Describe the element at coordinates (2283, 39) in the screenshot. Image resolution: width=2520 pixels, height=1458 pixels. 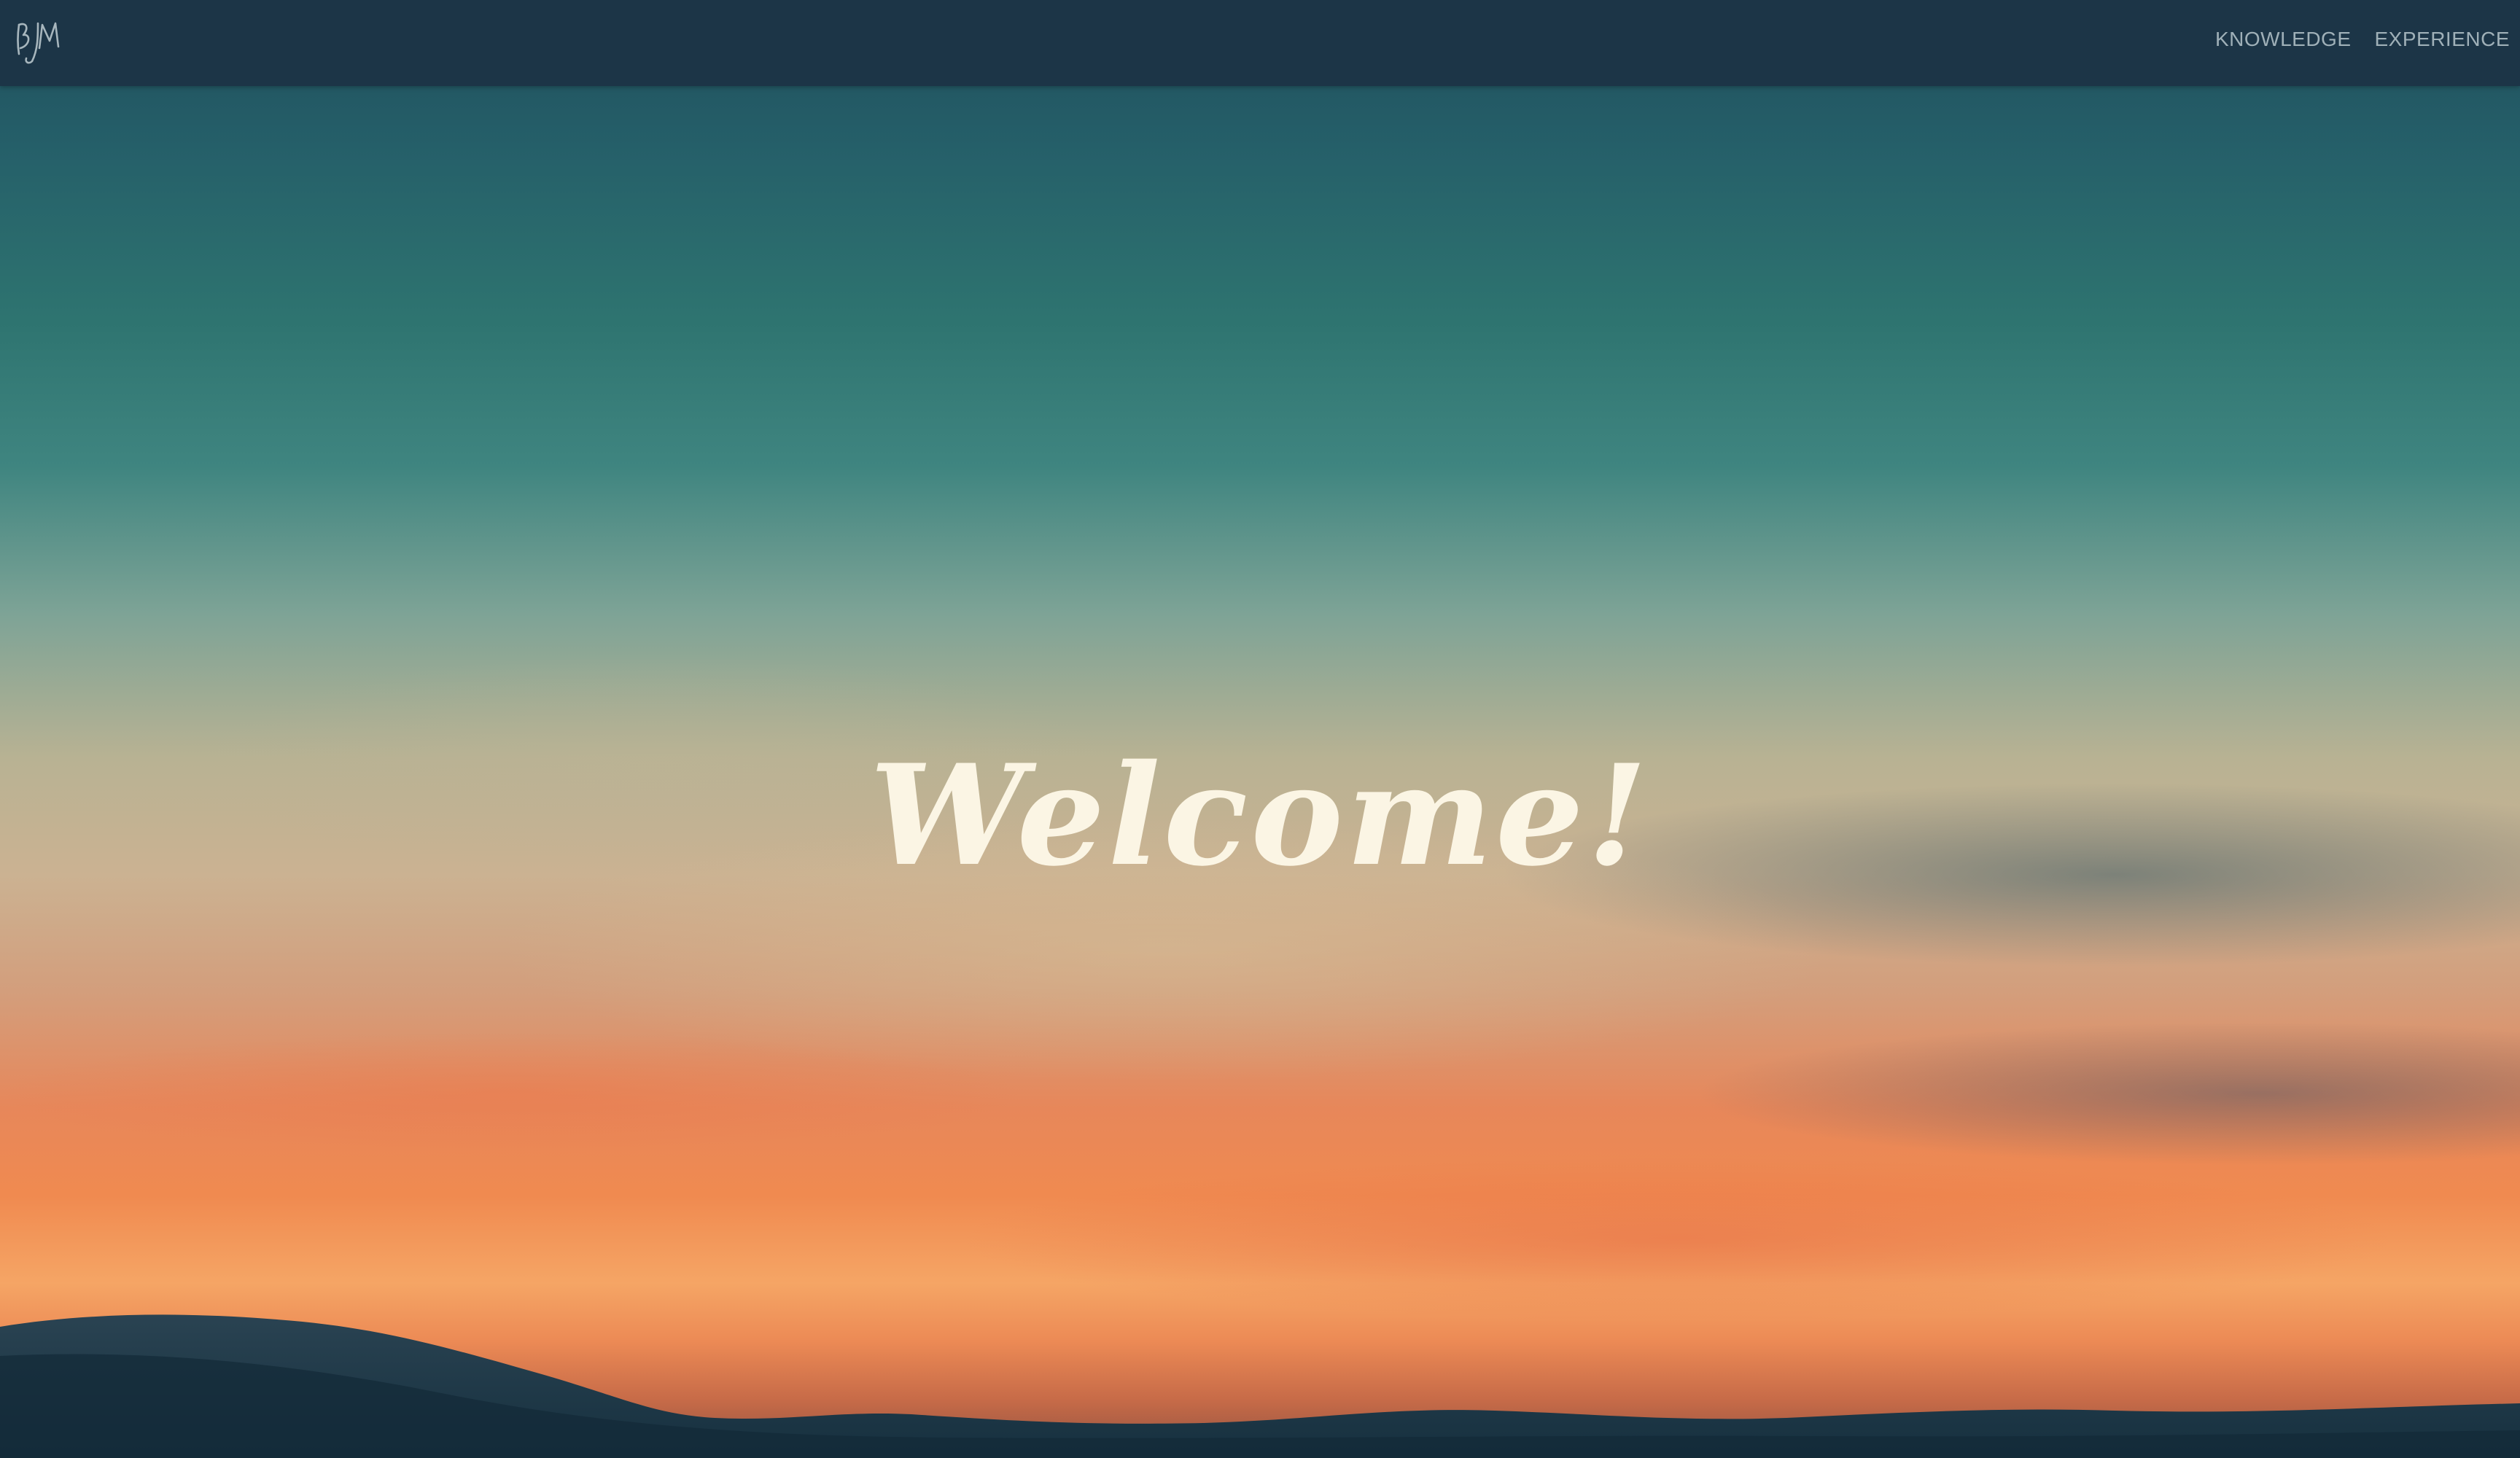
I see `nav-link-knowledge: KNOWLEDGE` at that location.